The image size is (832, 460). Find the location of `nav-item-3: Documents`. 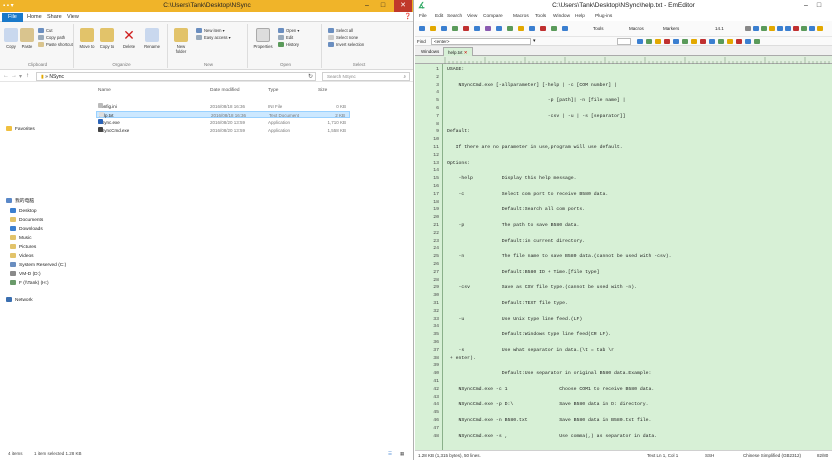

nav-item-3: Documents is located at coordinates (26, 220).